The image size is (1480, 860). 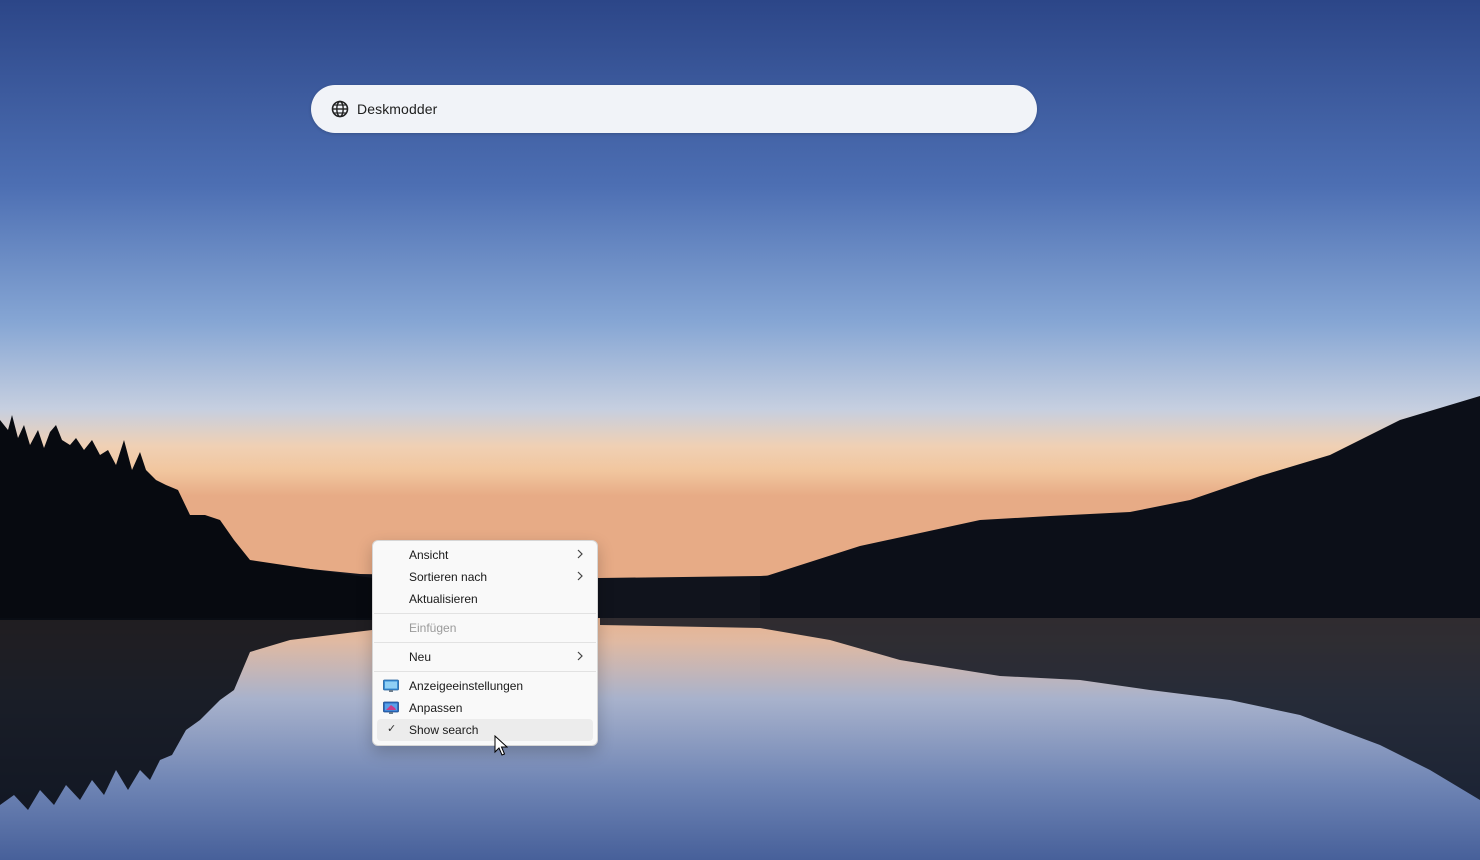 I want to click on menu-item-label: Anpassen, so click(x=436, y=708).